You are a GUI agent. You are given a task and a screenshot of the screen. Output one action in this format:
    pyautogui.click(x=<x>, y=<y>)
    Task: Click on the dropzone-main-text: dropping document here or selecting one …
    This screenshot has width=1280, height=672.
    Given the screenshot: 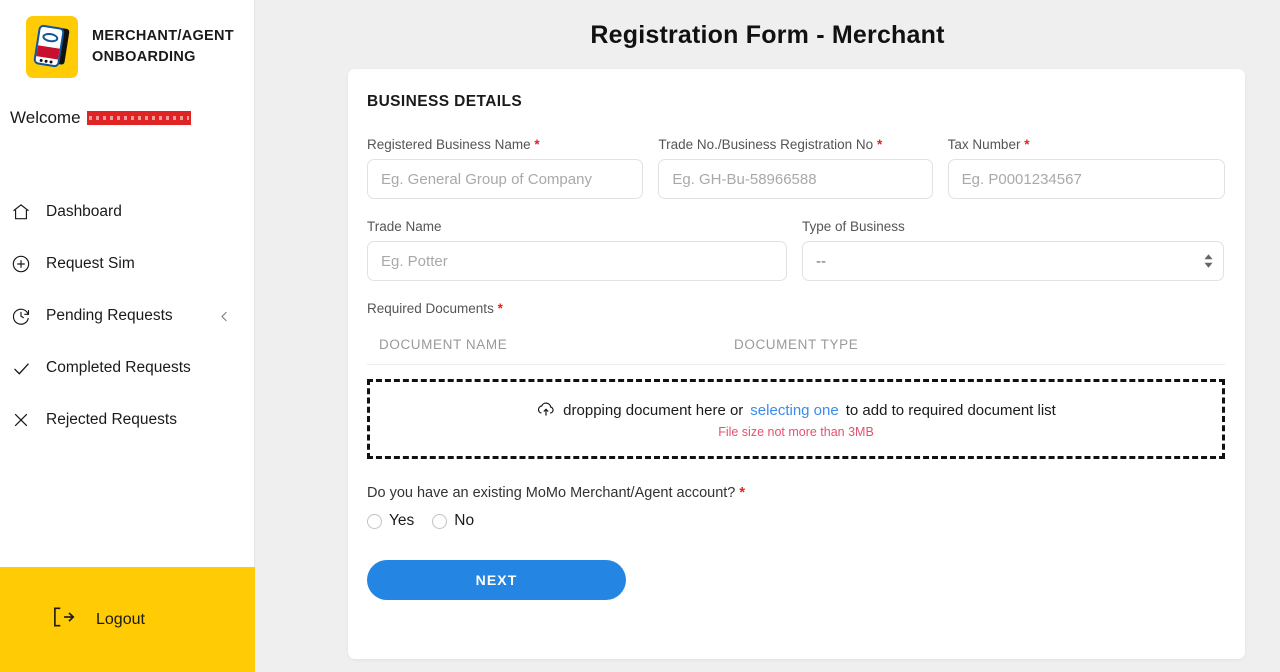 What is the action you would take?
    pyautogui.click(x=796, y=410)
    